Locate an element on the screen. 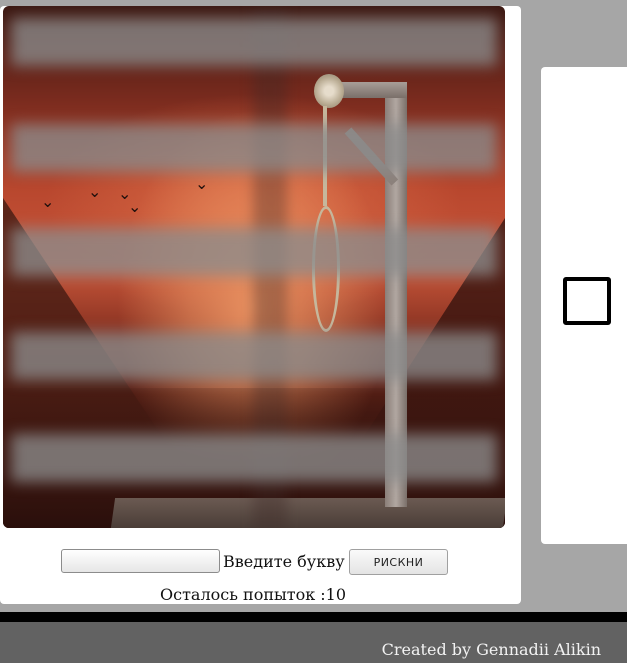 This screenshot has width=627, height=663. word-panel is located at coordinates (584, 305).